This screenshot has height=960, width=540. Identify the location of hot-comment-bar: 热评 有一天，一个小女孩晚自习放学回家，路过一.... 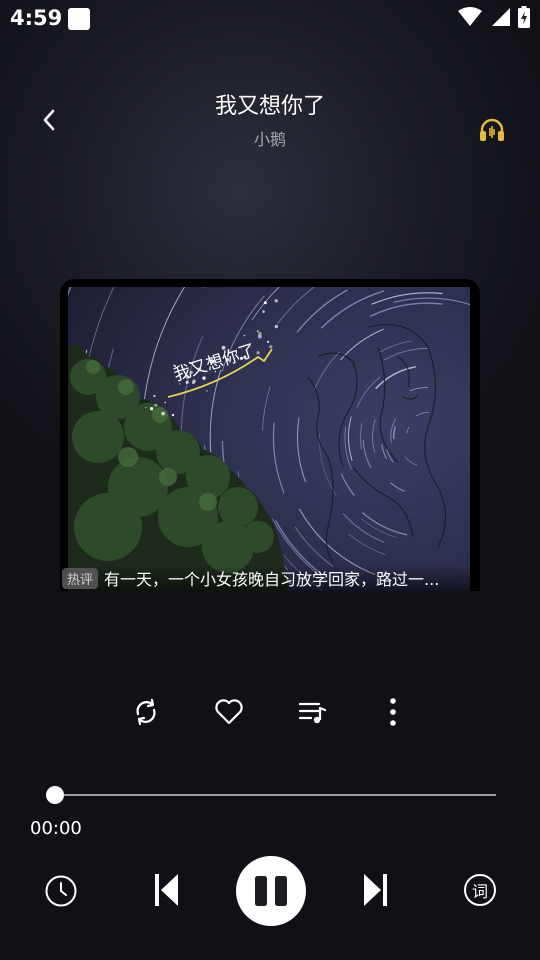
(270, 578).